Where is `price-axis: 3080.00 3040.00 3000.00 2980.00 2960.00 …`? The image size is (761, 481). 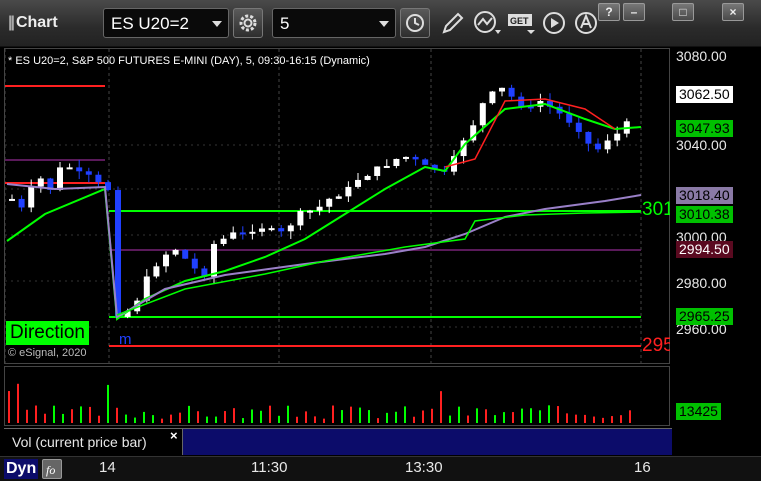 price-axis: 3080.00 3040.00 3000.00 2980.00 2960.00 … is located at coordinates (713, 206).